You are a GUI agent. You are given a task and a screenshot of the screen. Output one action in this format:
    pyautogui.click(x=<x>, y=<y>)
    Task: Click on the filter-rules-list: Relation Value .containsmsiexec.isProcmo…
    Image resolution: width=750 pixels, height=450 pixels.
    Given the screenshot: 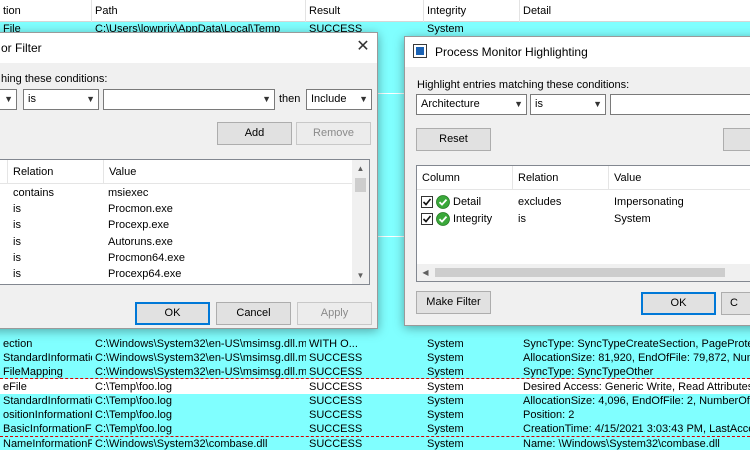 What is the action you would take?
    pyautogui.click(x=185, y=222)
    